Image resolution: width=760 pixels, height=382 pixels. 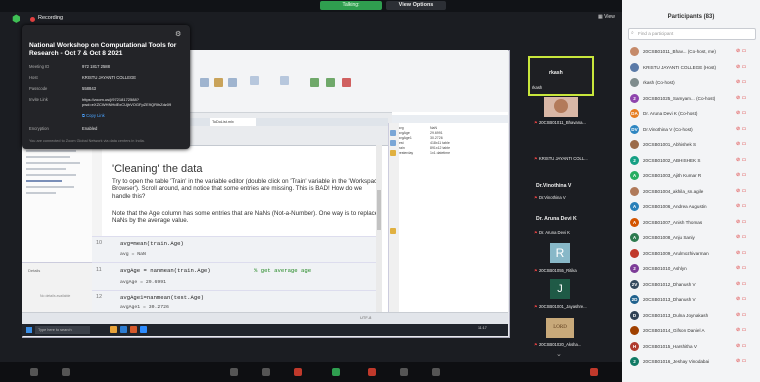 What do you see at coordinates (379, 210) in the screenshot?
I see `editor-scrollbar-thumb` at bounding box center [379, 210].